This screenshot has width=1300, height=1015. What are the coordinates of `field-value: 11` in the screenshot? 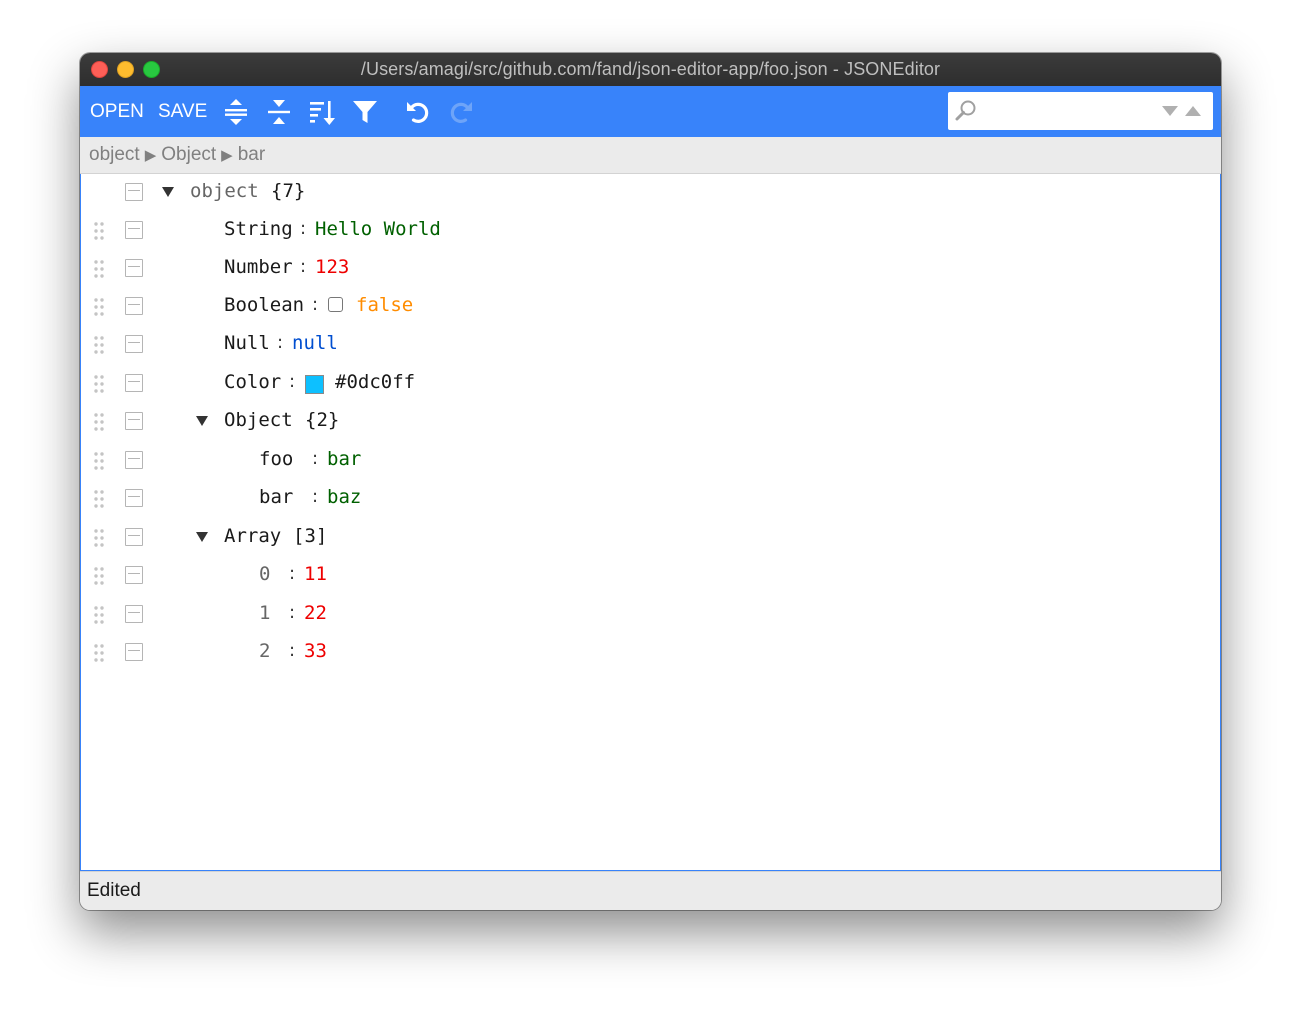 It's located at (315, 574).